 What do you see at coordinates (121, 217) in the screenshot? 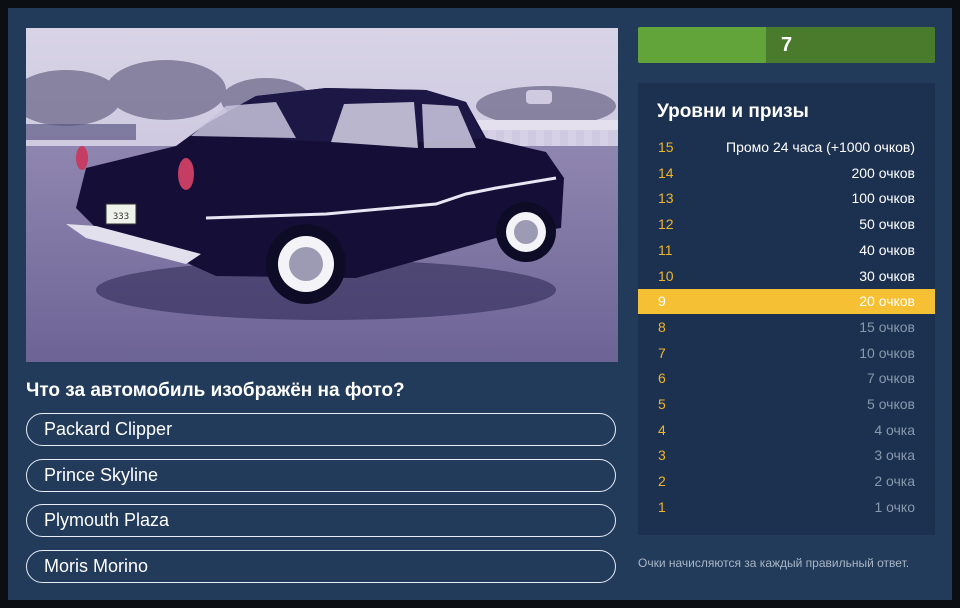
I see `license-plate: 333` at bounding box center [121, 217].